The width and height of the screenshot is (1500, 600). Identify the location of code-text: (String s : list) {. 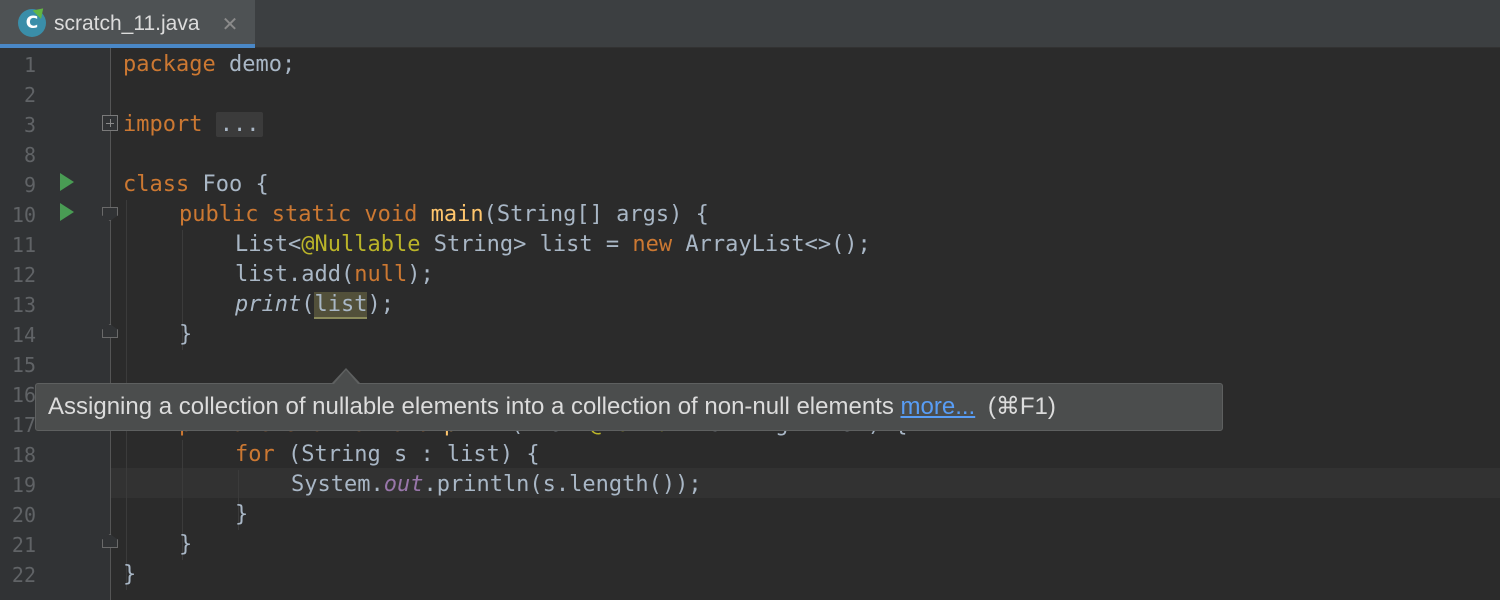
(407, 454).